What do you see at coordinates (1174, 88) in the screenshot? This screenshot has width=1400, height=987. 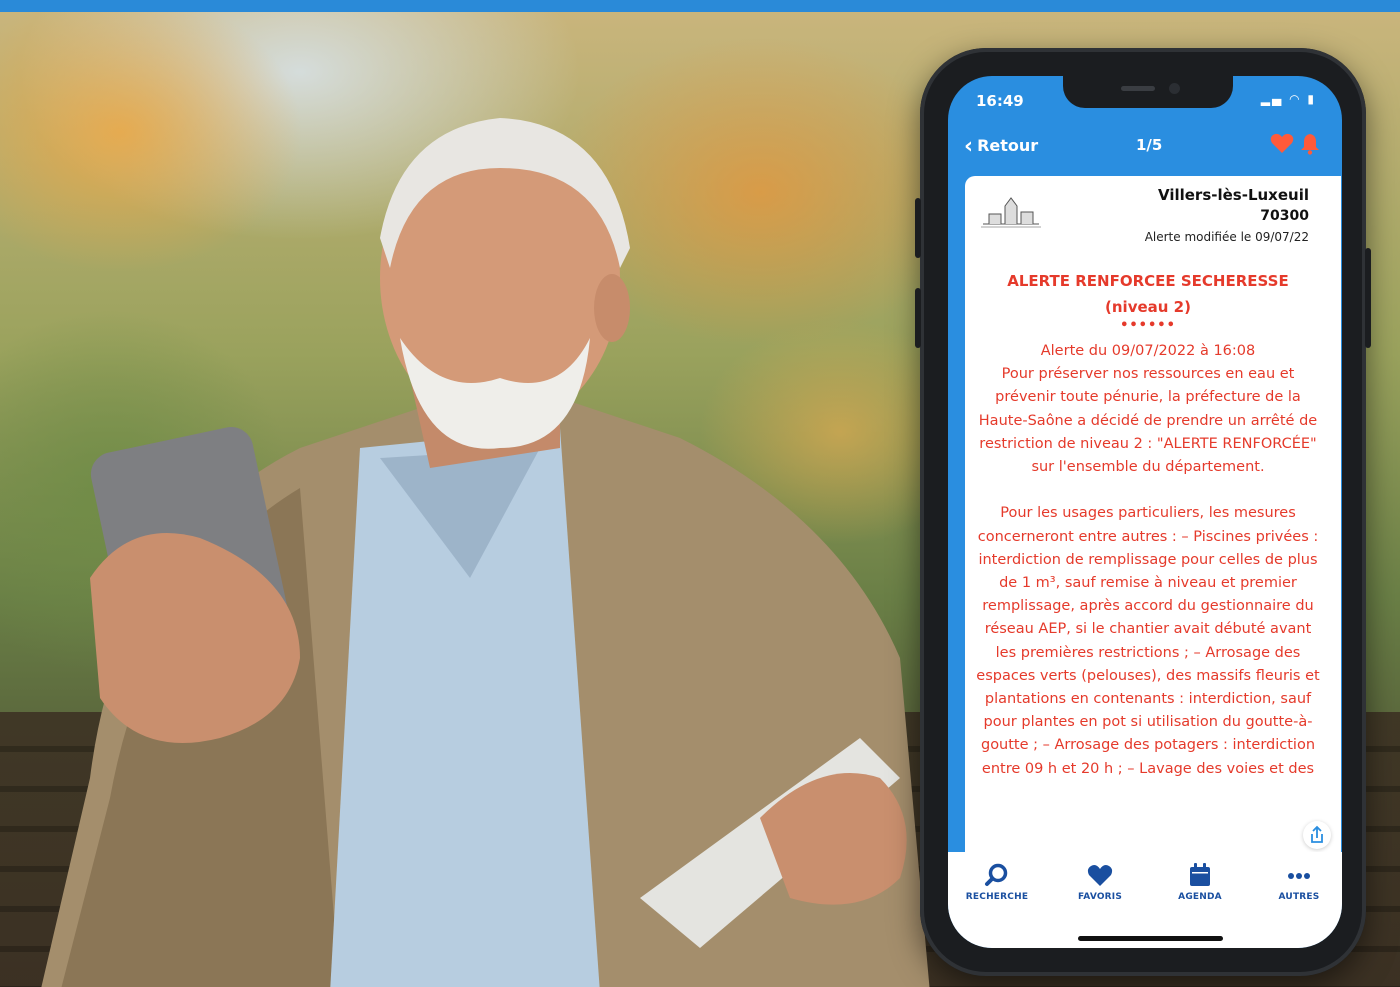 I see `front-camera` at bounding box center [1174, 88].